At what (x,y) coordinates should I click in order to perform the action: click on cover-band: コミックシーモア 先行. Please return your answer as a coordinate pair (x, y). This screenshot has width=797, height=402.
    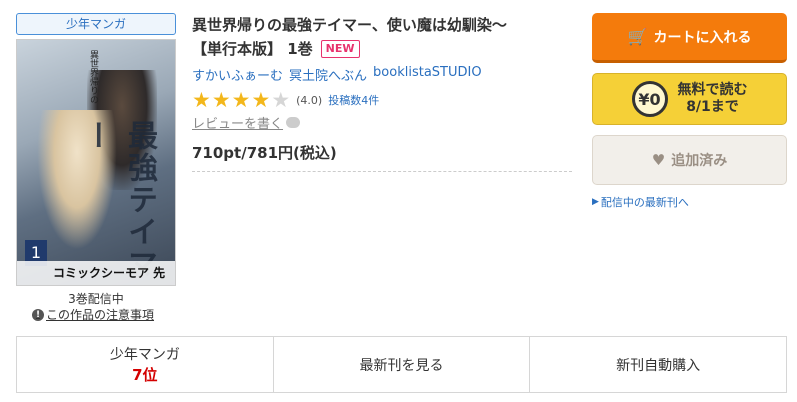
    Looking at the image, I should click on (96, 273).